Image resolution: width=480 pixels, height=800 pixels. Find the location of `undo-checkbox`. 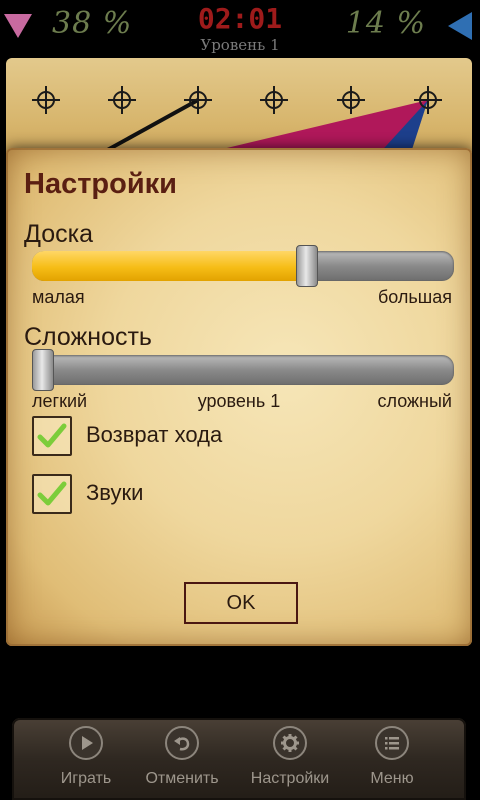

undo-checkbox is located at coordinates (52, 436).